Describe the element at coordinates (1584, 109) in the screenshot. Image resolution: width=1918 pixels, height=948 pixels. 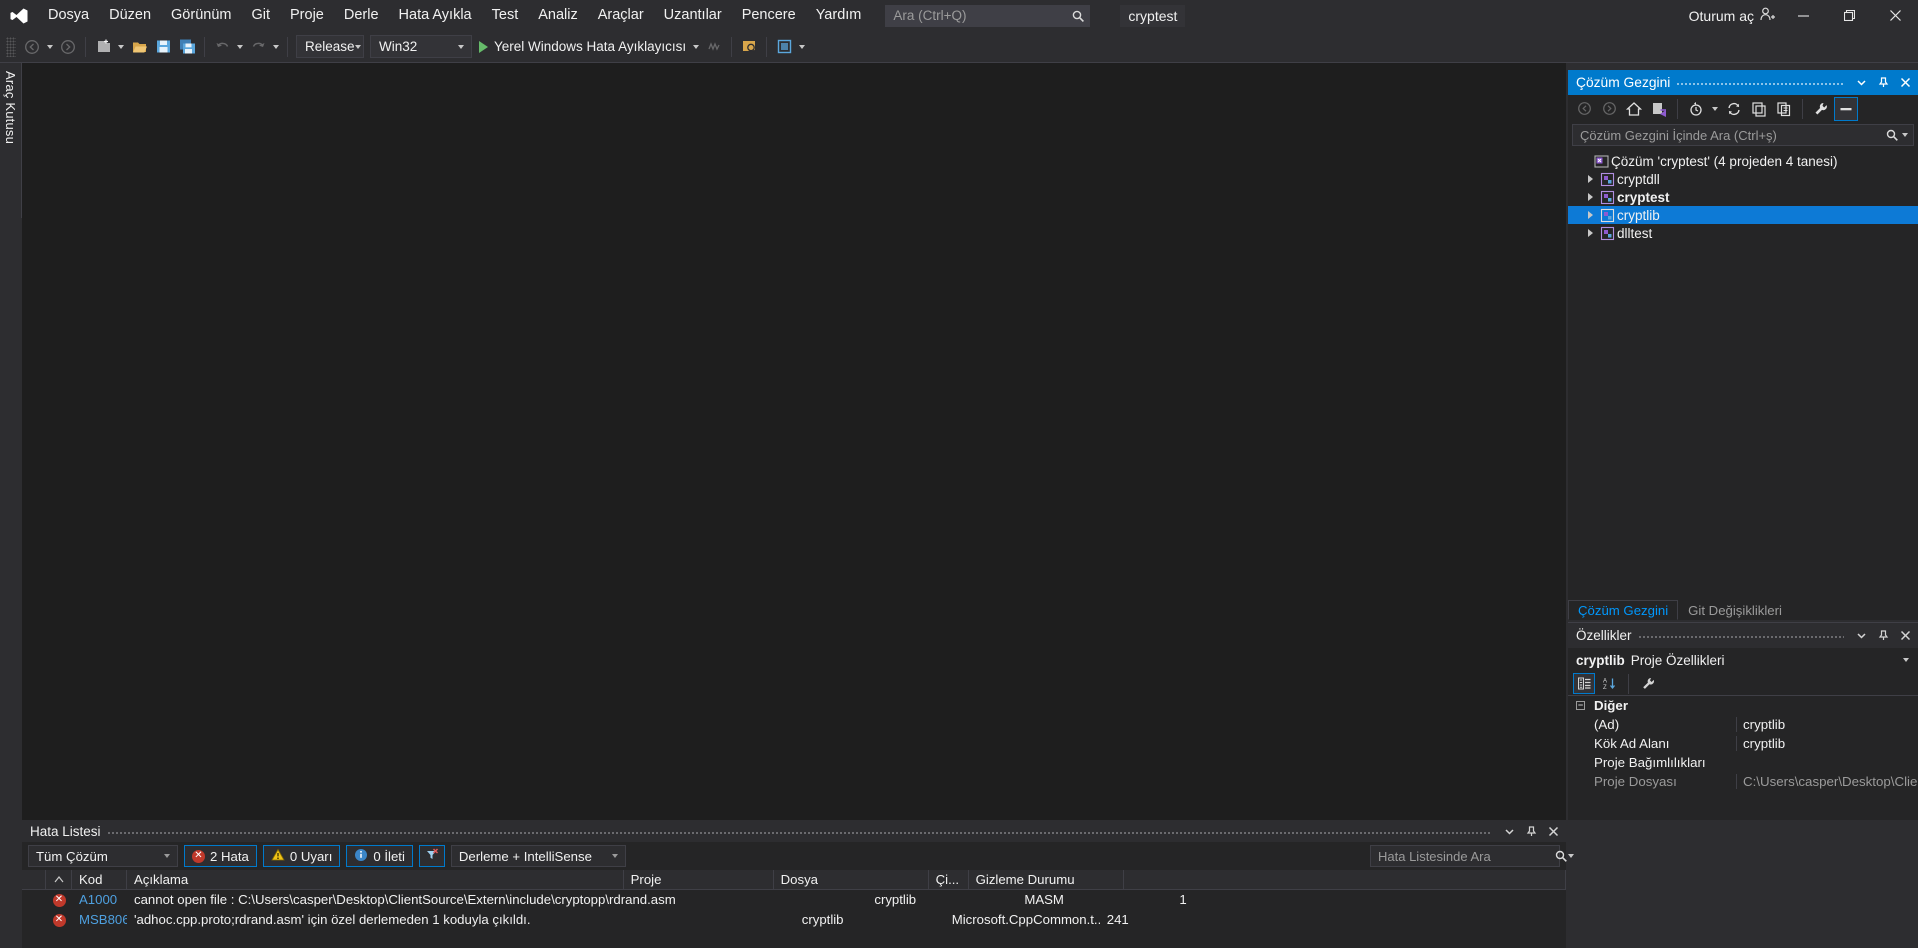
I see `back-icon` at that location.